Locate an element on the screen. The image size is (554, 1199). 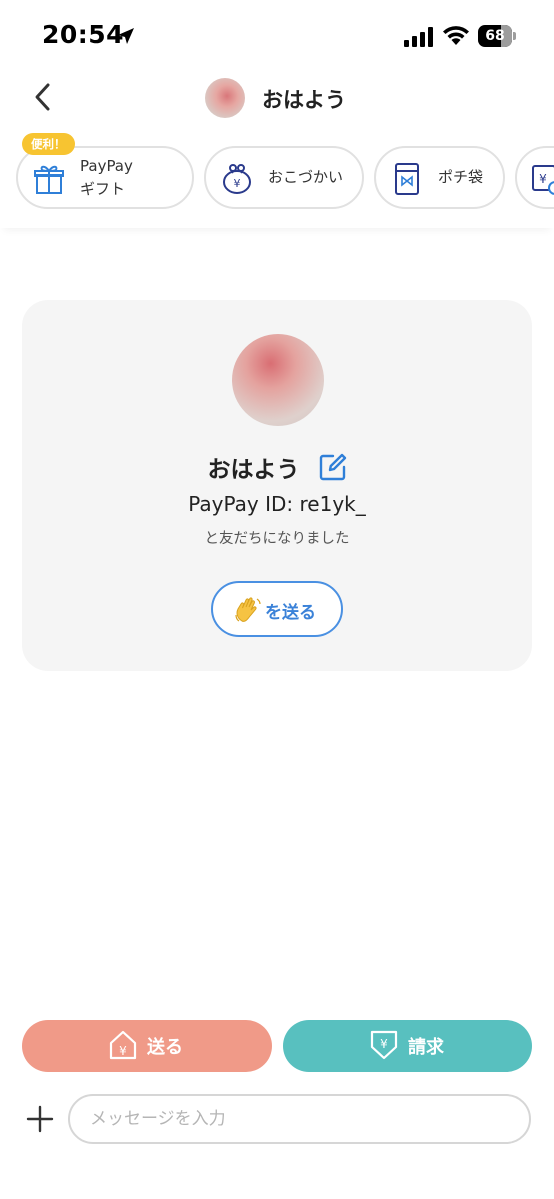
battery-icon: 68 is located at coordinates (497, 36).